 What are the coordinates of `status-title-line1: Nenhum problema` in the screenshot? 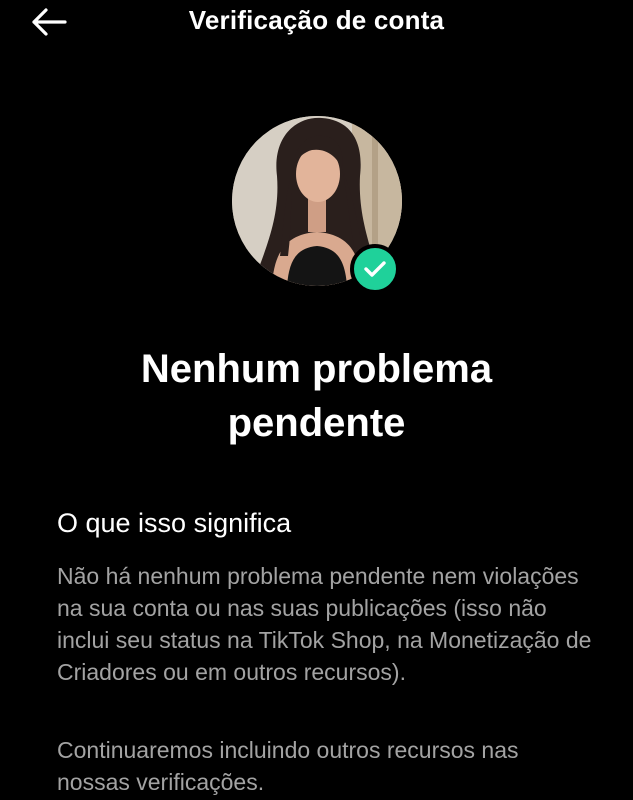 It's located at (316, 369).